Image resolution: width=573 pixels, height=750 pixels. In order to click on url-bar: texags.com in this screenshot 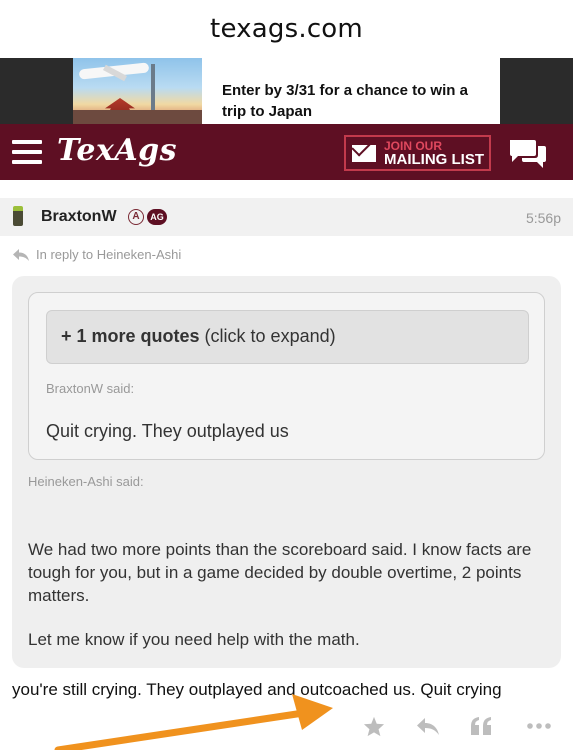, I will do `click(286, 29)`.